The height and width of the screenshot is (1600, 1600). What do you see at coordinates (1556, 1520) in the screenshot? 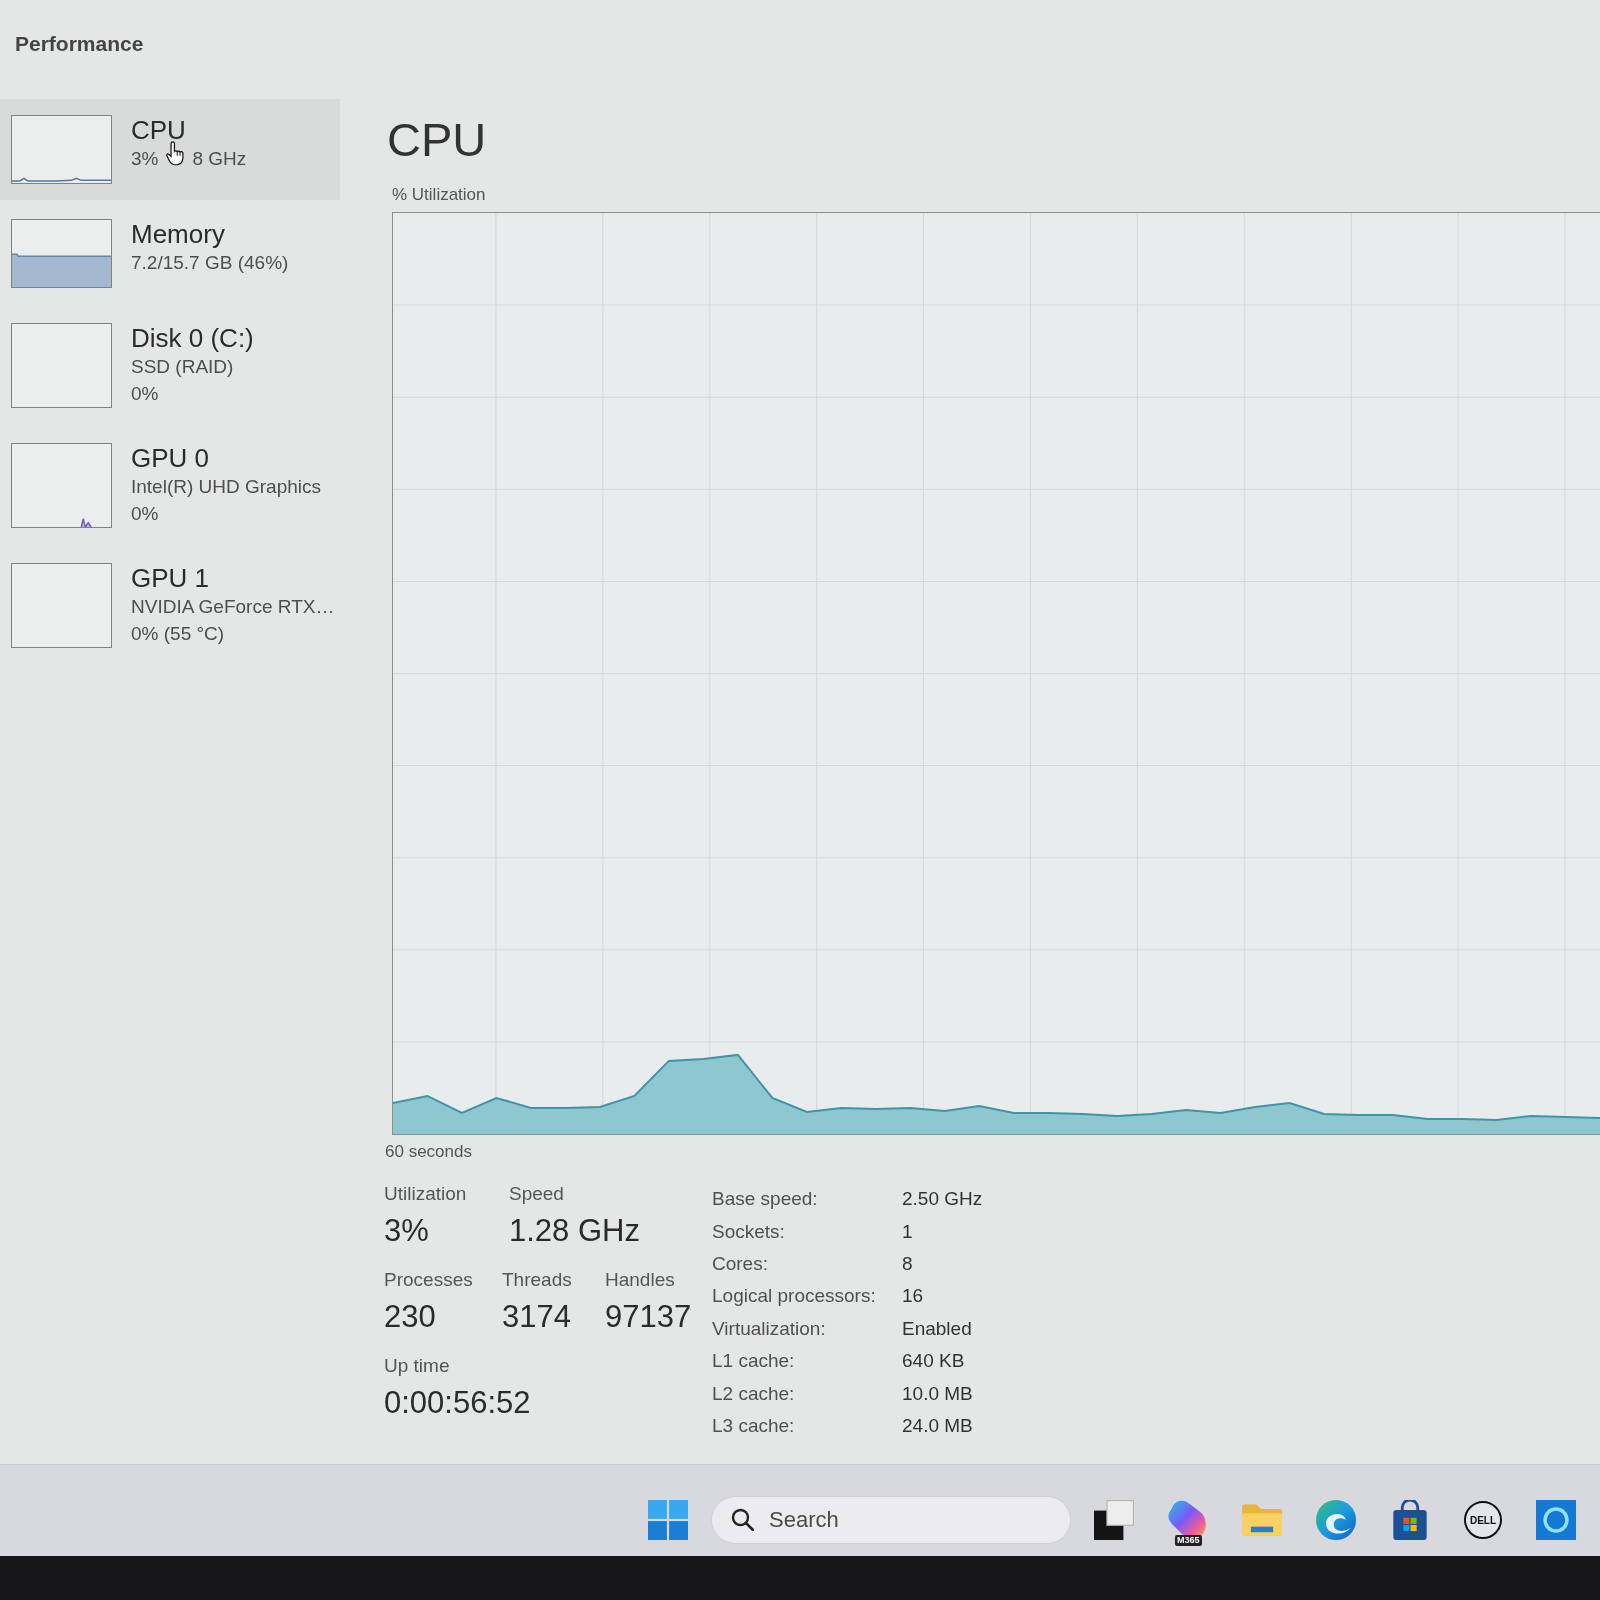
I see `ring-tile-icon` at bounding box center [1556, 1520].